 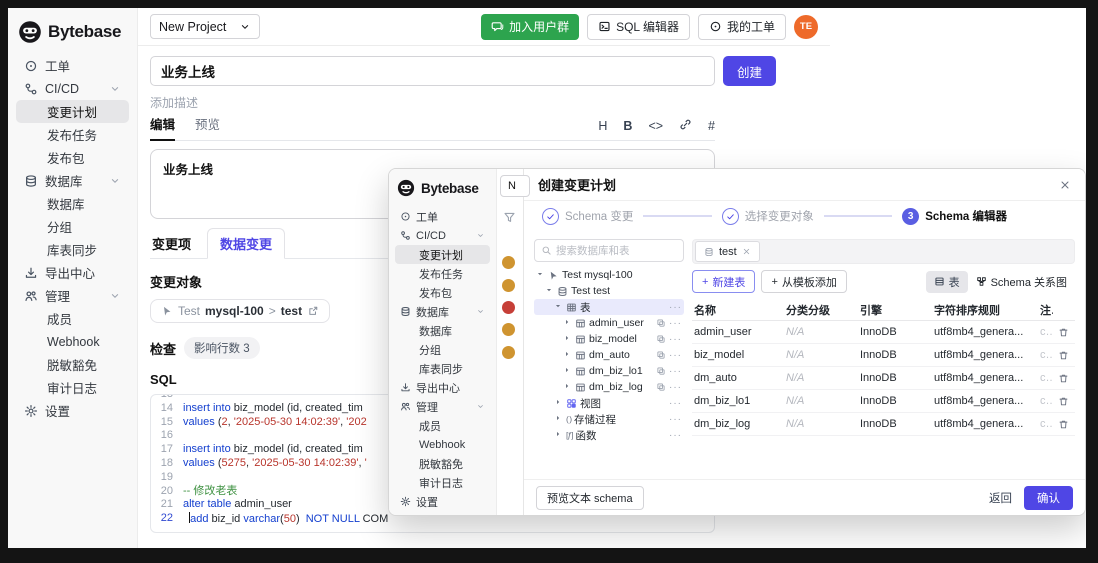 What do you see at coordinates (618, 102) in the screenshot?
I see `add-description-link: 添加描述` at bounding box center [618, 102].